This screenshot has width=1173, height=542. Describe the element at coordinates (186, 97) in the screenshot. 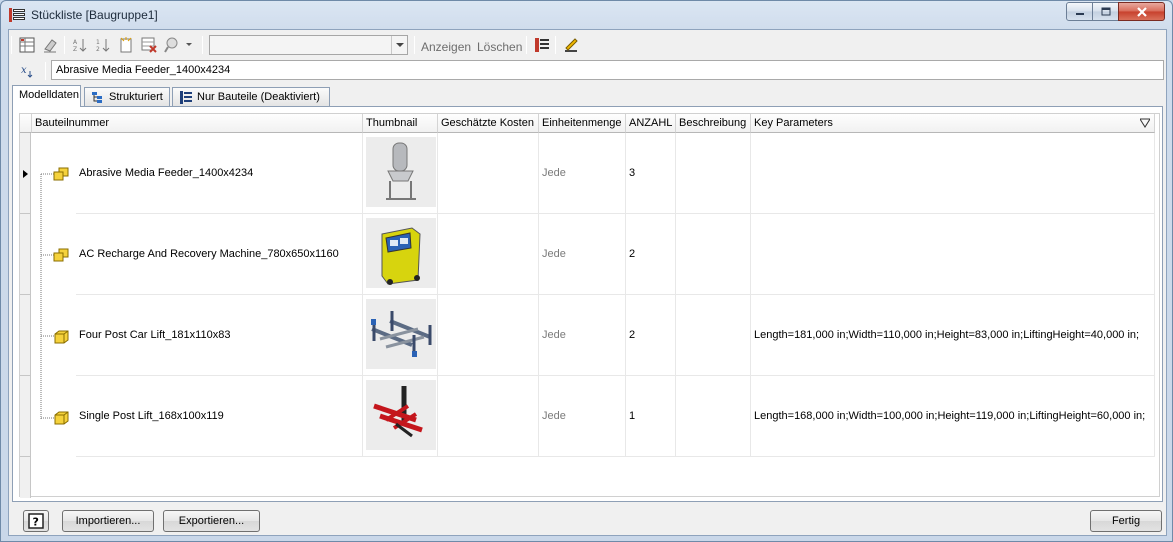

I see `parts-list-icon` at that location.